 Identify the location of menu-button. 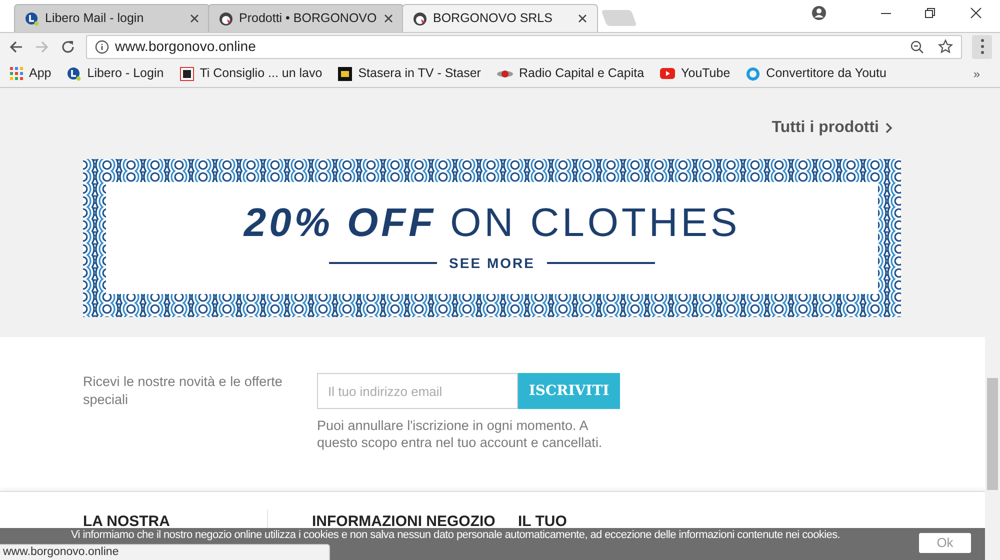
(982, 46).